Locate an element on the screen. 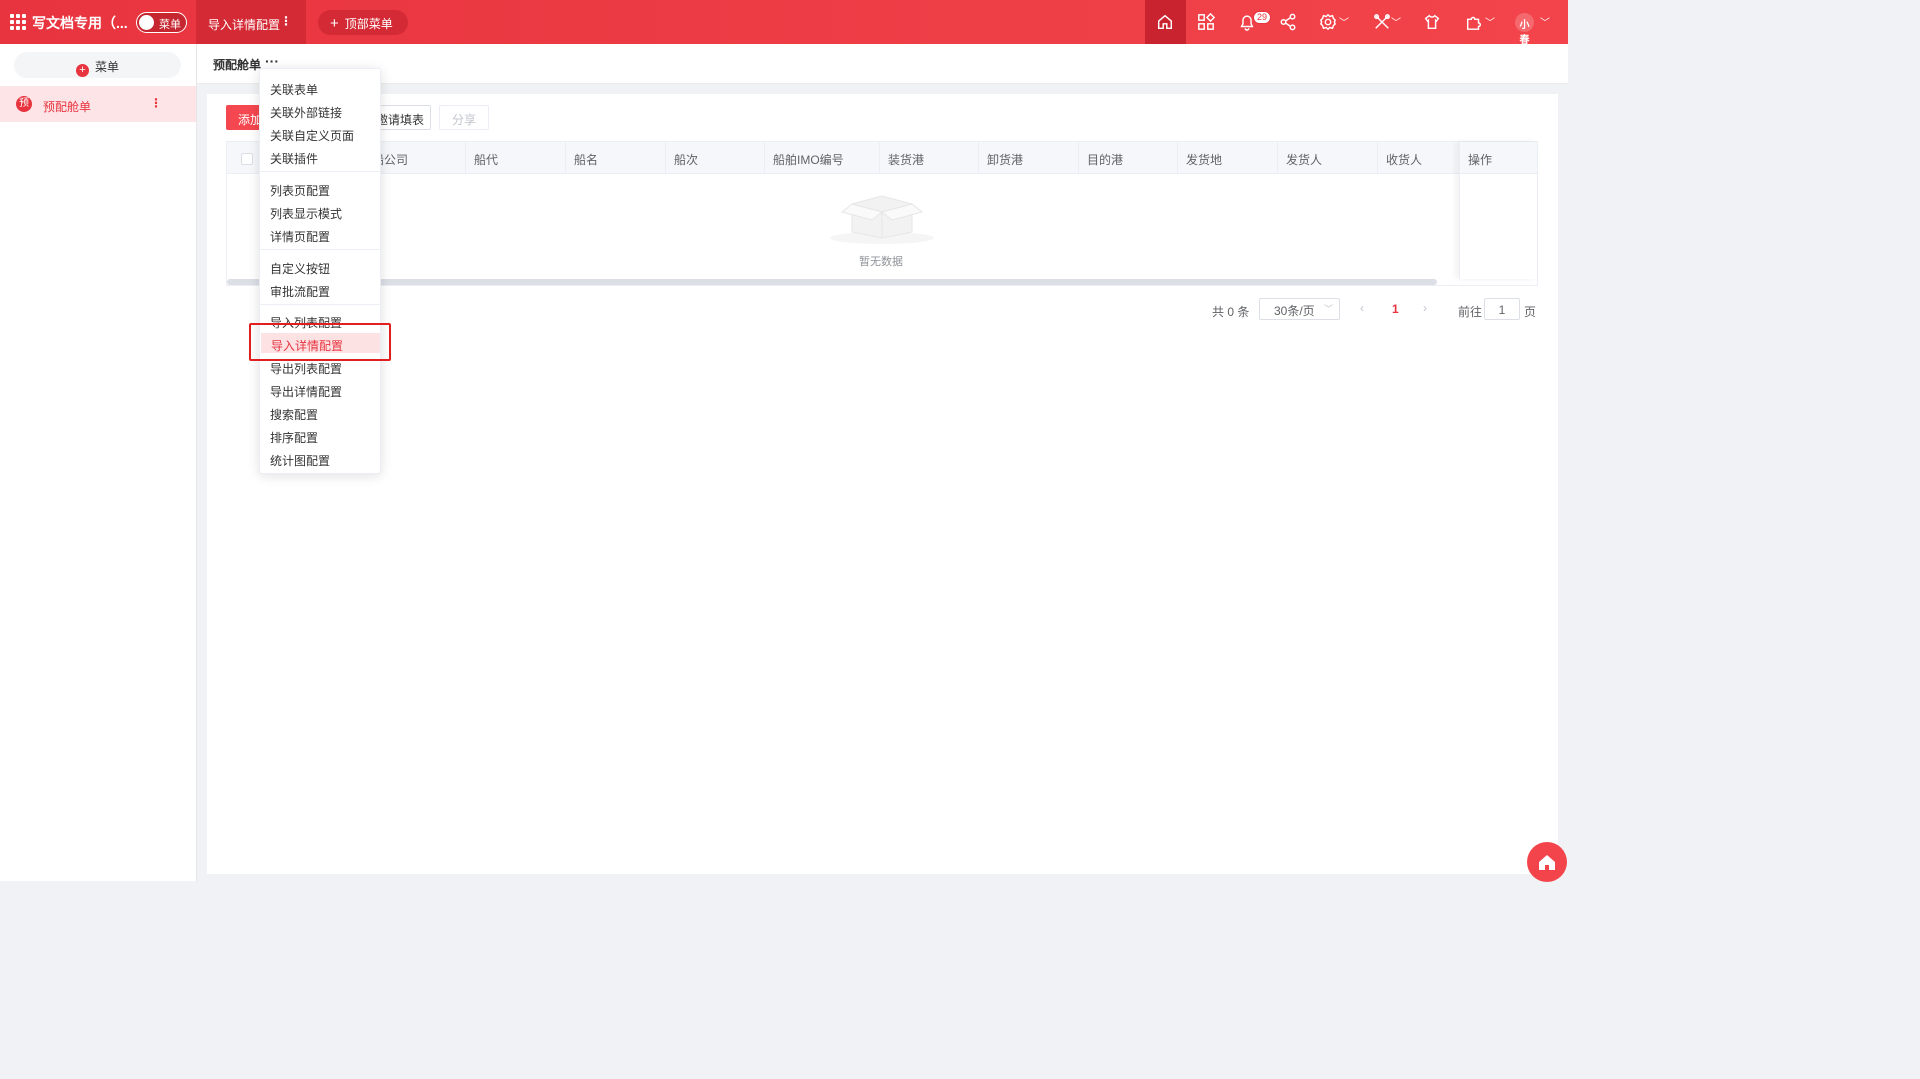  pagination-total: 共 0 条 is located at coordinates (1231, 312).